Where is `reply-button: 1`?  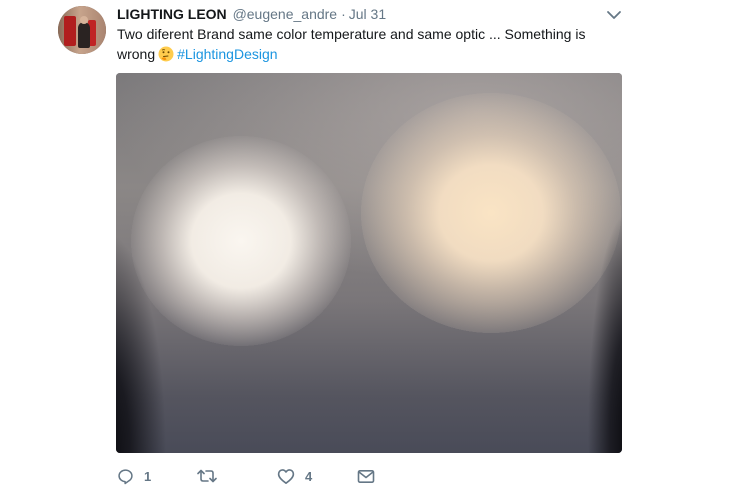 reply-button: 1 is located at coordinates (134, 476).